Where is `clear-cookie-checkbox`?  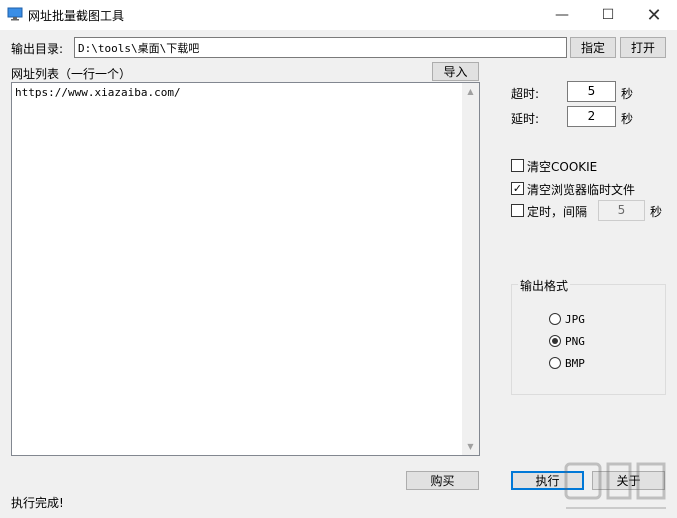
clear-cookie-checkbox is located at coordinates (517, 165).